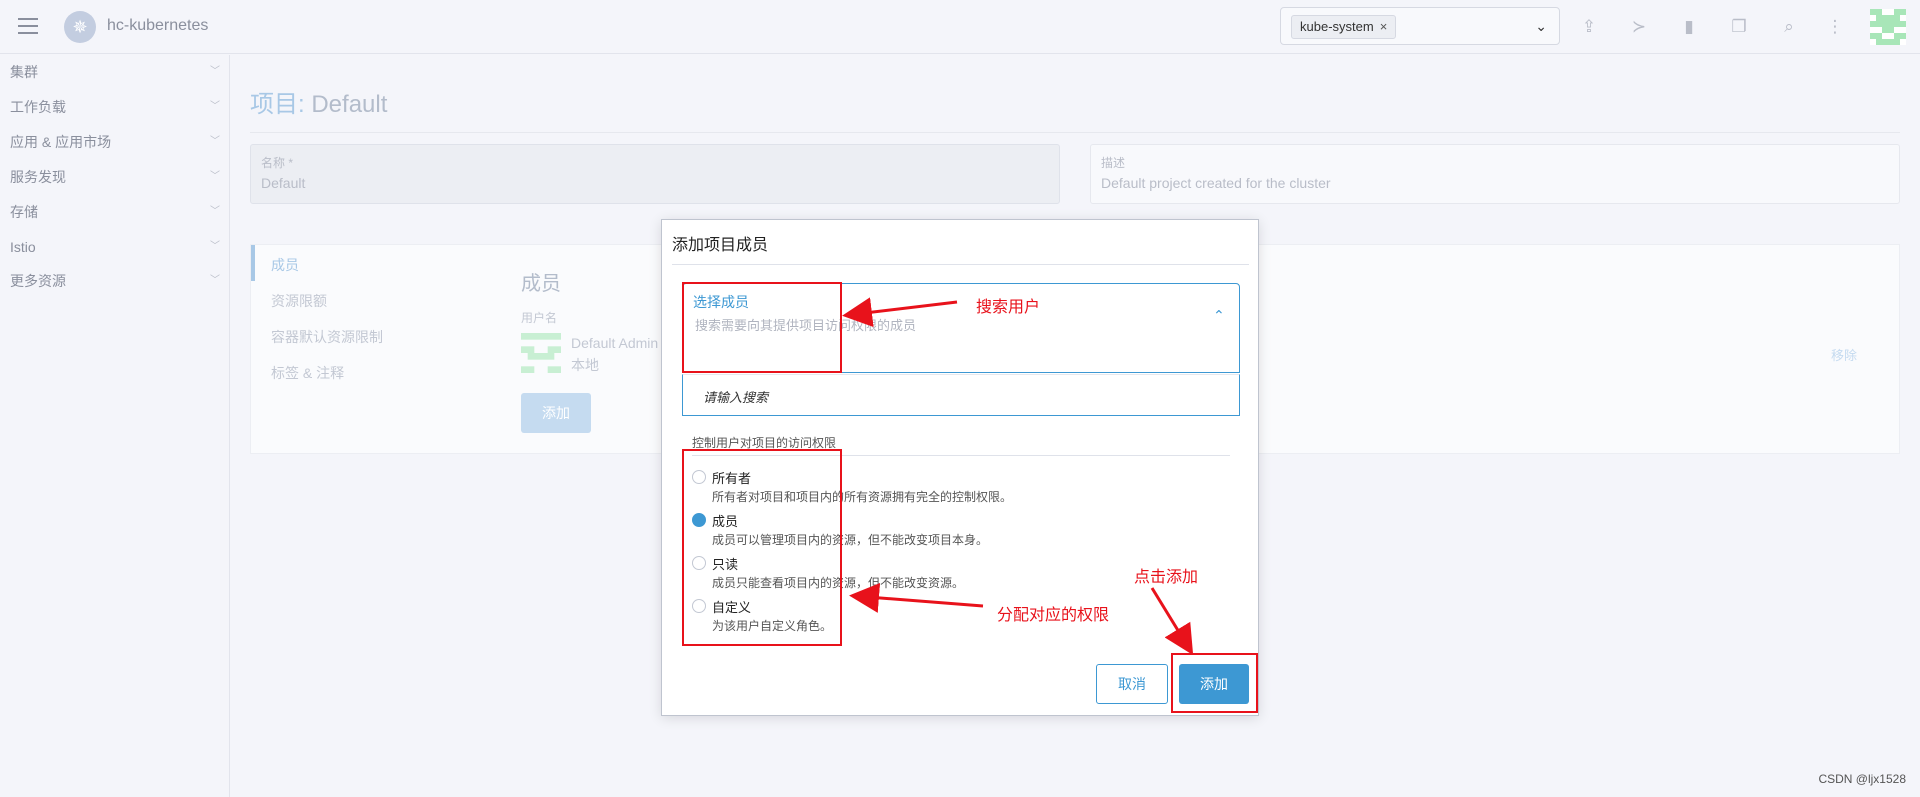  Describe the element at coordinates (1132, 684) in the screenshot. I see `cancel-button: 取消` at that location.